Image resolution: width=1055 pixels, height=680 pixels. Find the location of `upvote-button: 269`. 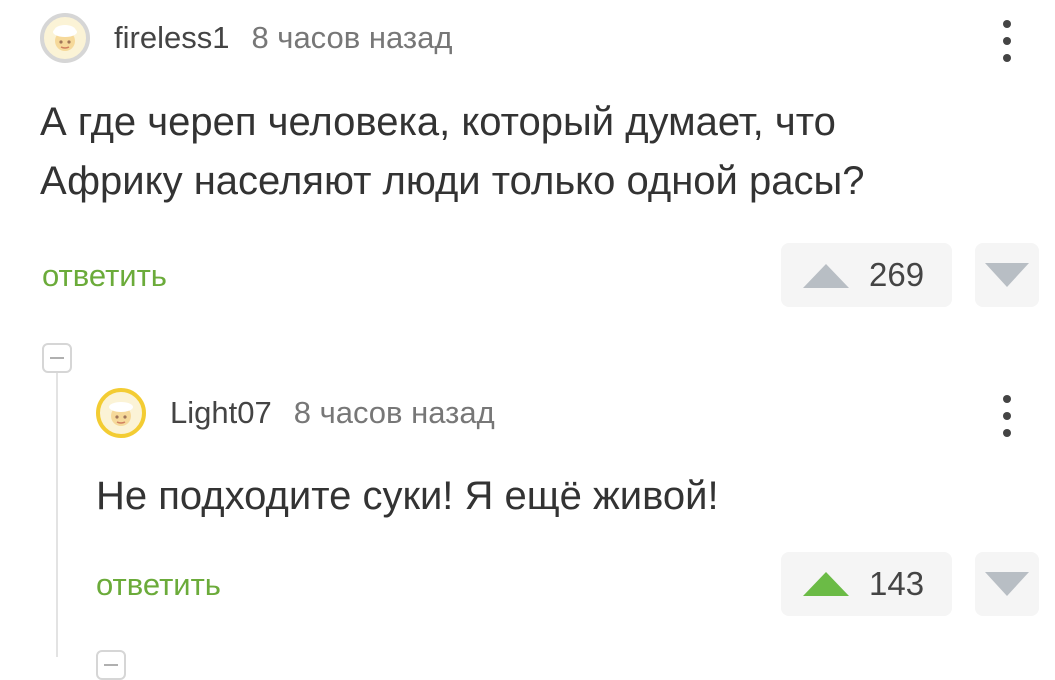

upvote-button: 269 is located at coordinates (866, 275).